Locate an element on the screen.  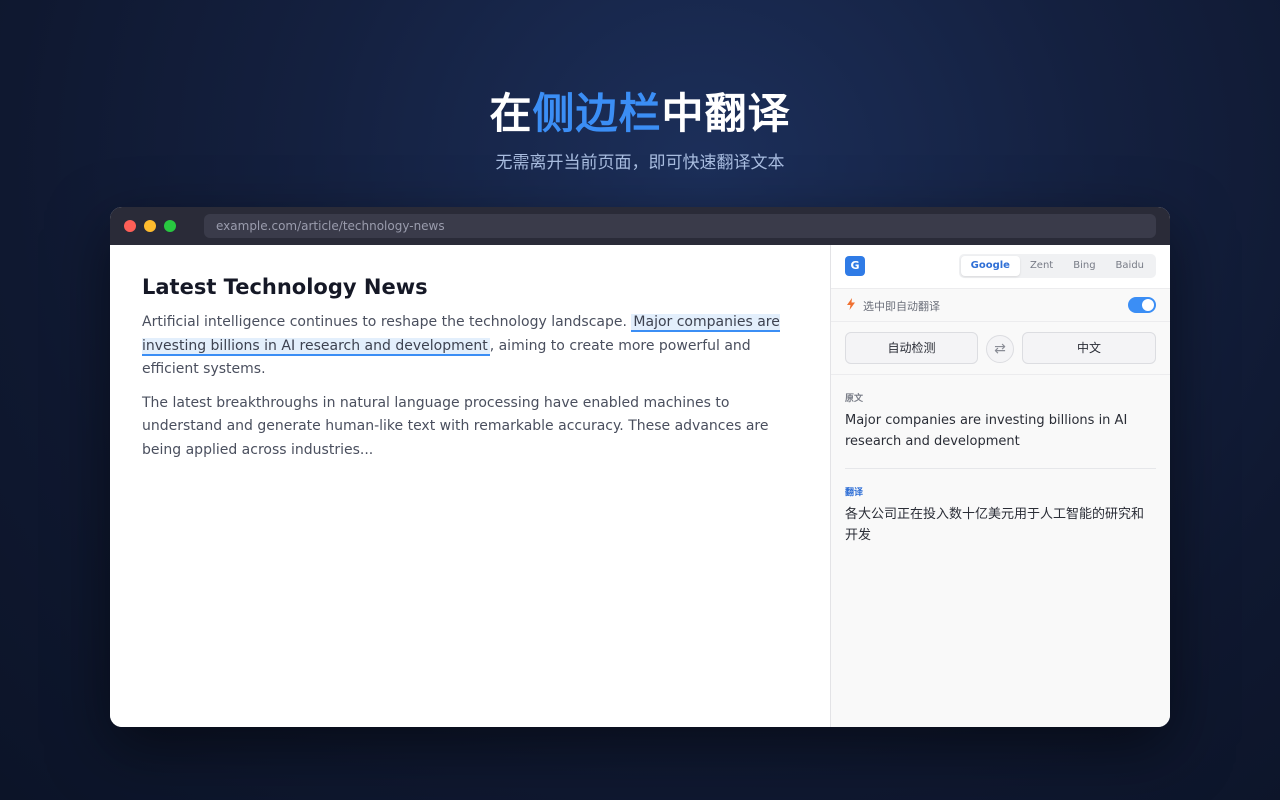
hero-subtitle: 无需离开当前页面，即可快速翻译文本 is located at coordinates (640, 163).